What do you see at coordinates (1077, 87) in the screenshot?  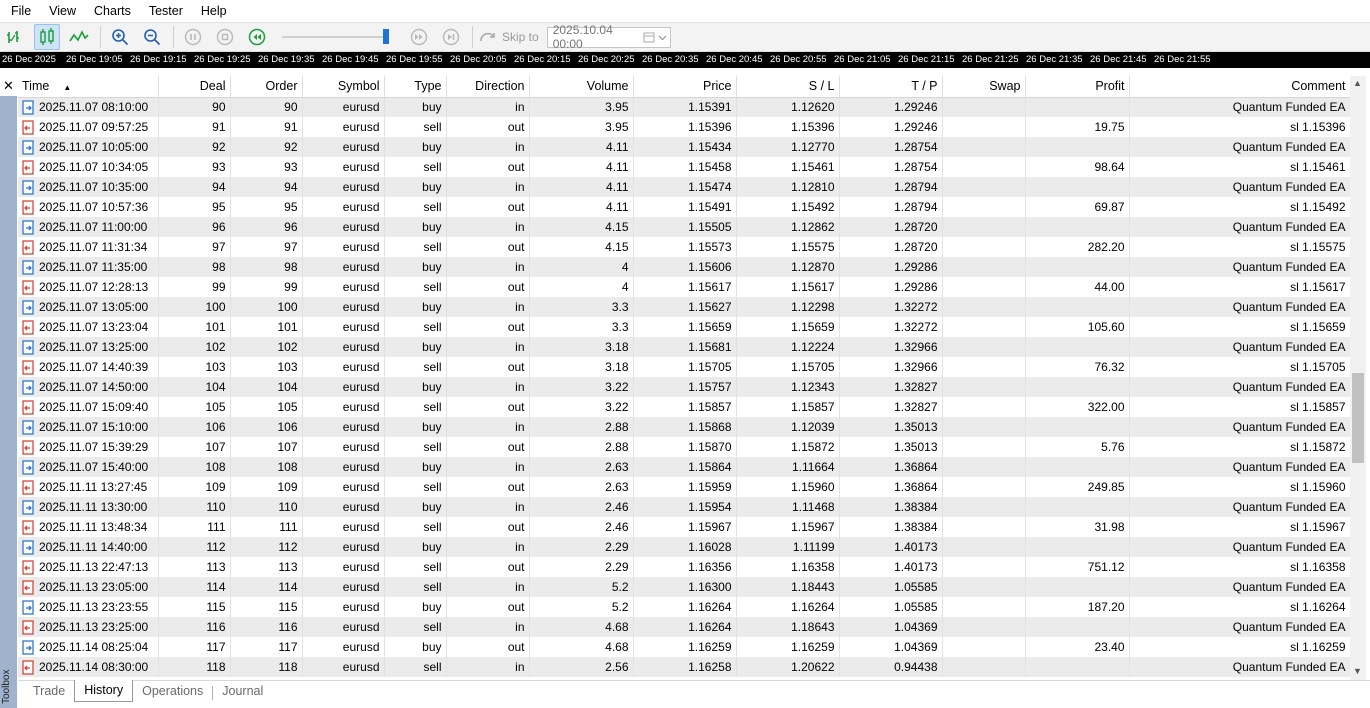 I see `column-header-profit: Profit` at bounding box center [1077, 87].